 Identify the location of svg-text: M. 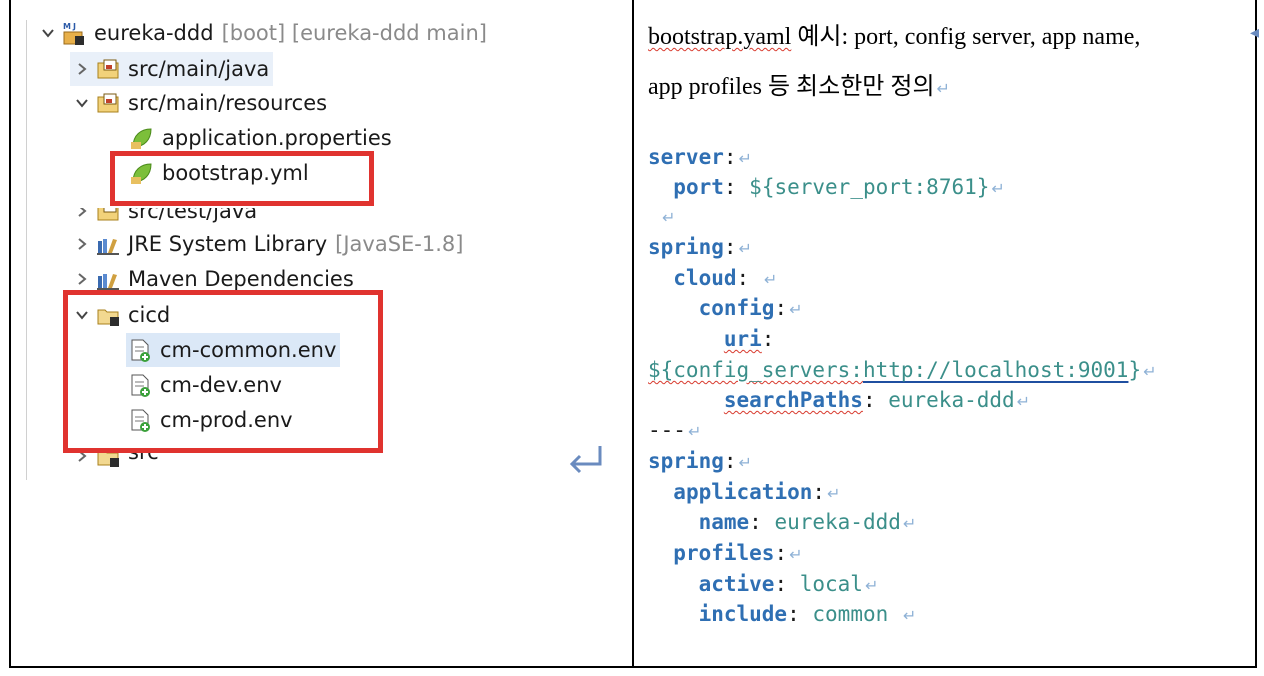
(67, 26).